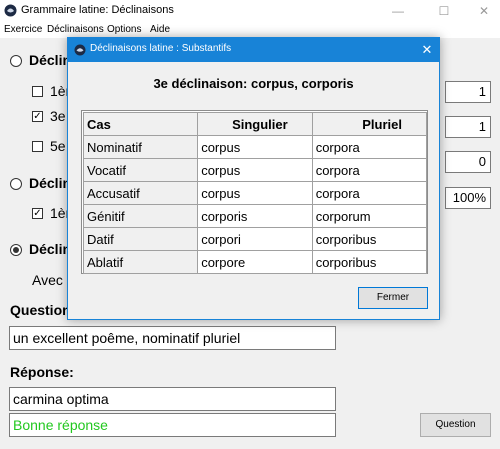 Image resolution: width=500 pixels, height=449 pixels. I want to click on case-cell: Nominatif, so click(140, 147).